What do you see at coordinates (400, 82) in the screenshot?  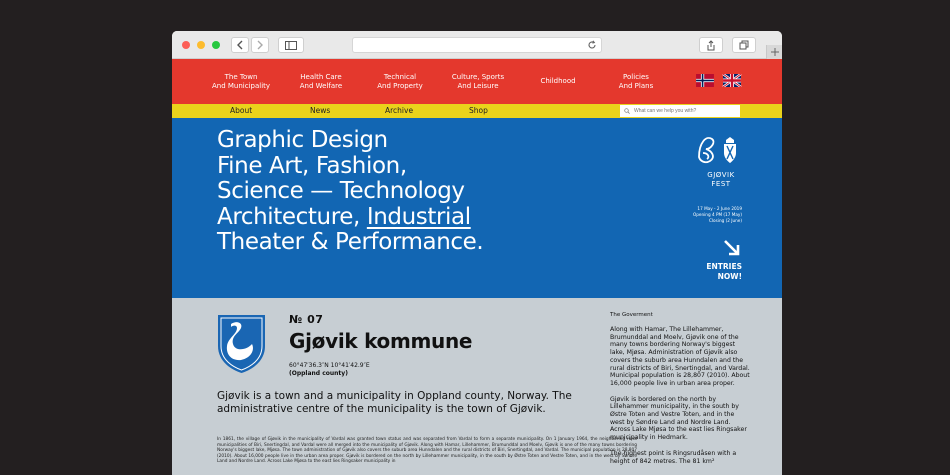 I see `nav-item-technical: Technical And Property` at bounding box center [400, 82].